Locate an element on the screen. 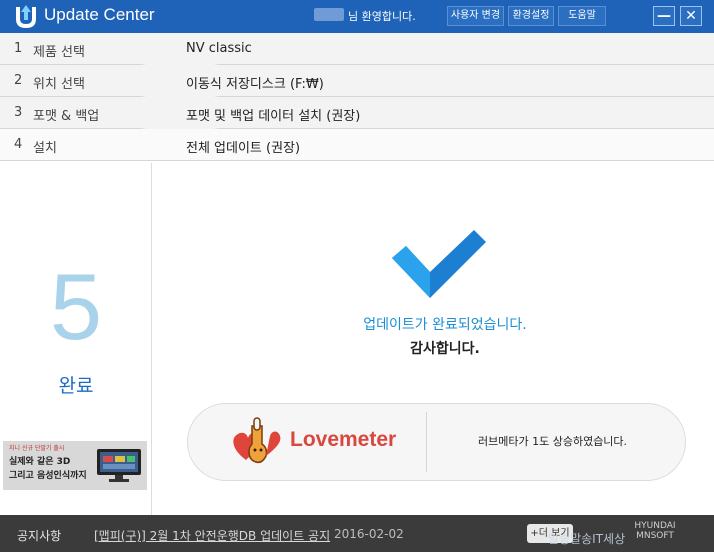 The width and height of the screenshot is (714, 552). thanks-message: 감사합니다. is located at coordinates (445, 349).